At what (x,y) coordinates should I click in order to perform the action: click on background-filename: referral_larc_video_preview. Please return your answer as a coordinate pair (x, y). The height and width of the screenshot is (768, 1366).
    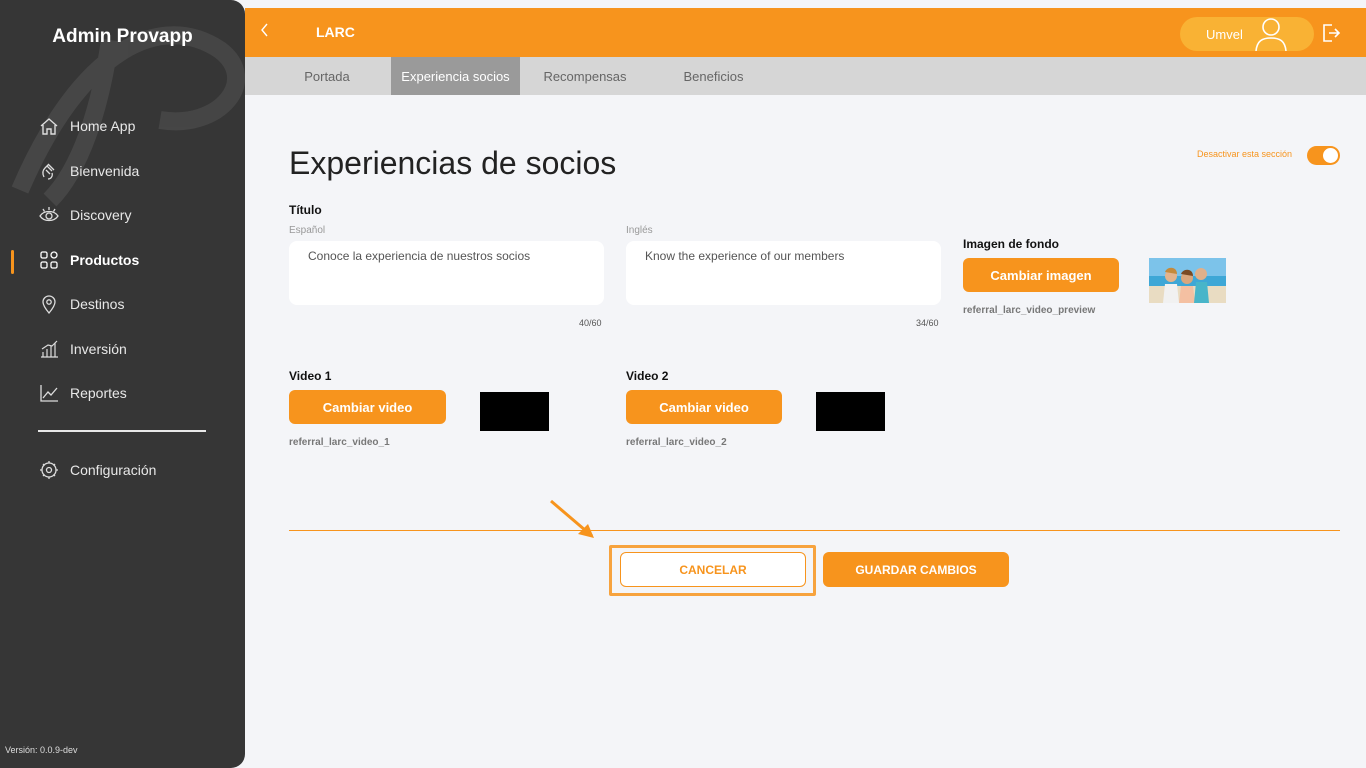
    Looking at the image, I should click on (1029, 310).